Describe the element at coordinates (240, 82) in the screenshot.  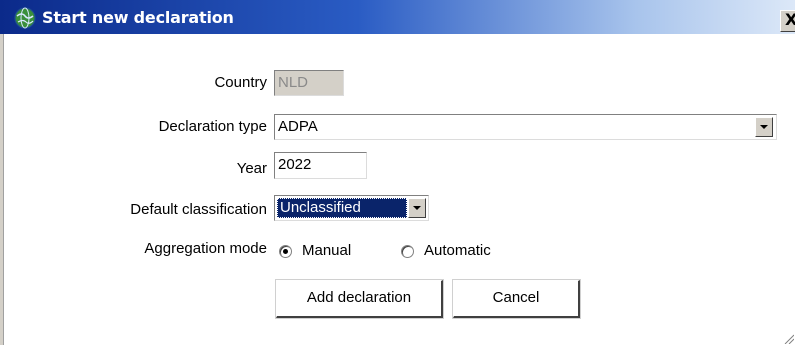
I see `country-label: Country` at that location.